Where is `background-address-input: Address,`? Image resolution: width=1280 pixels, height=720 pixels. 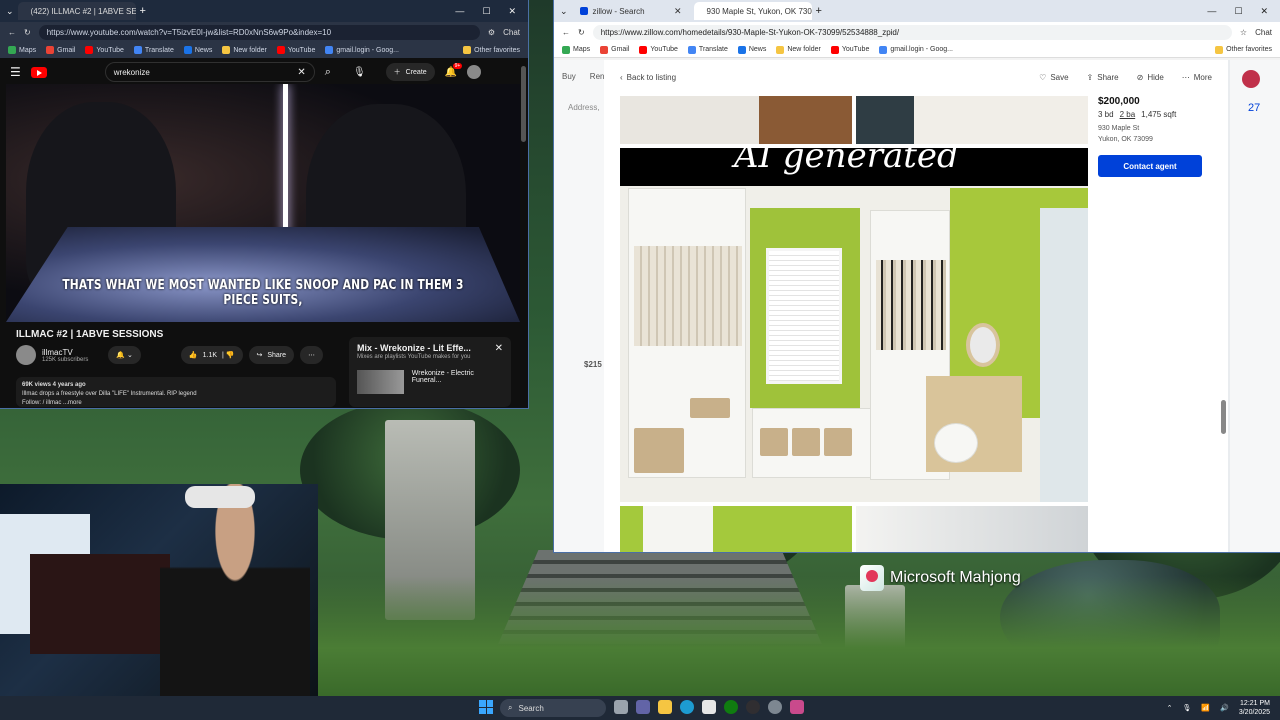 background-address-input: Address, is located at coordinates (579, 107).